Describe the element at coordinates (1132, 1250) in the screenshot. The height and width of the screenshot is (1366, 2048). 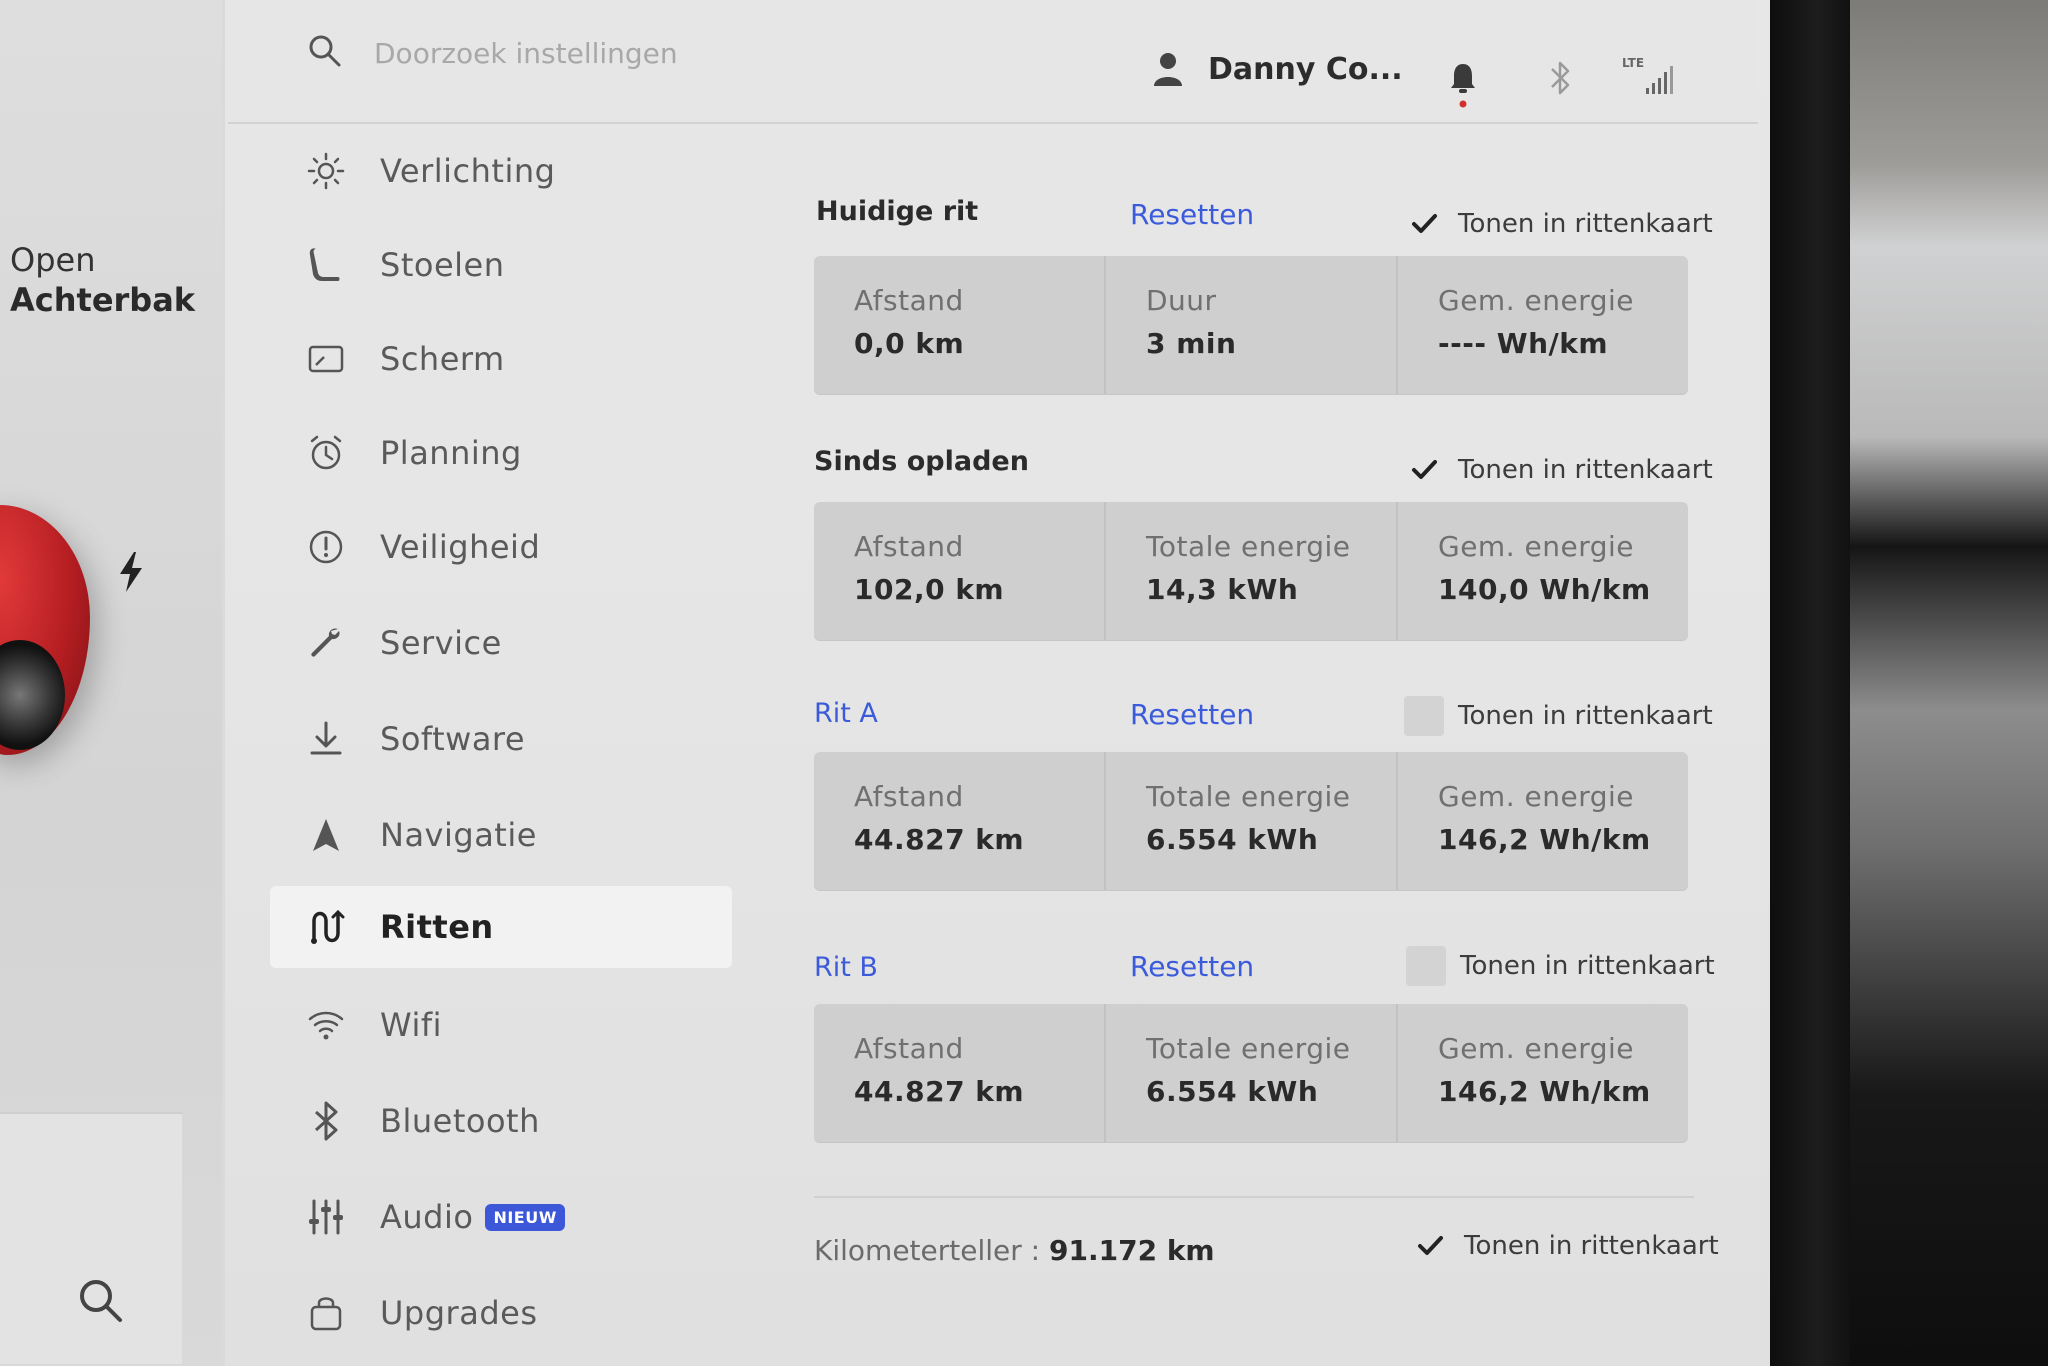
I see `odometer-value: 91.172 km` at that location.